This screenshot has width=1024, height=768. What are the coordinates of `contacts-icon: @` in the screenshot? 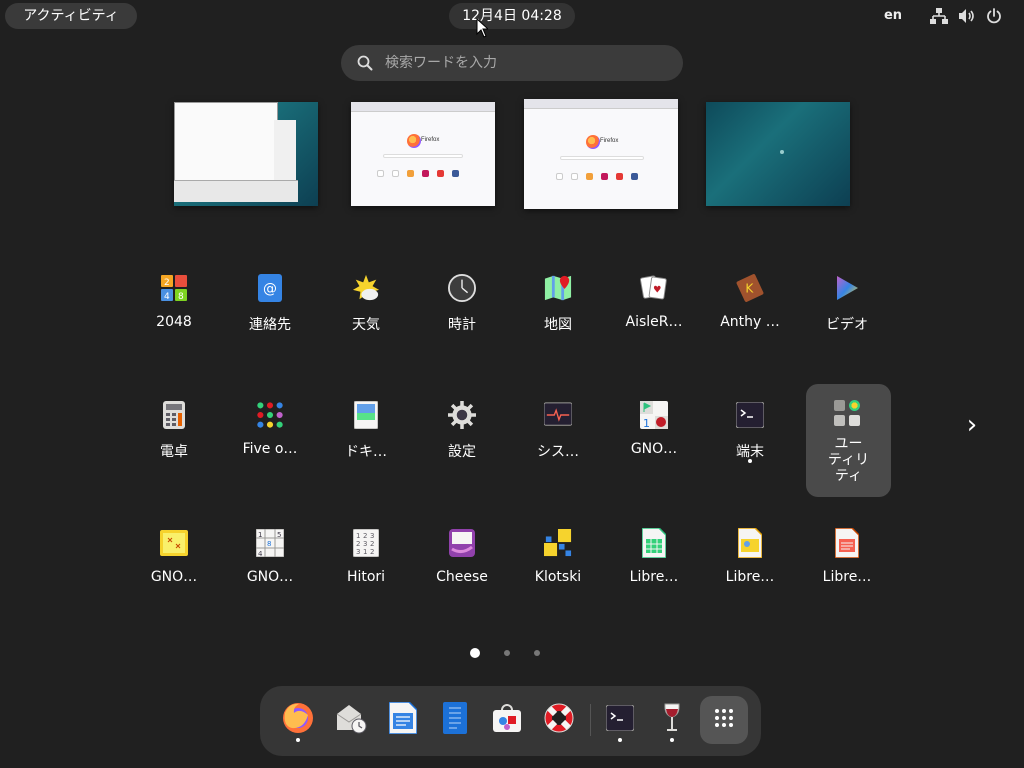 It's located at (270, 288).